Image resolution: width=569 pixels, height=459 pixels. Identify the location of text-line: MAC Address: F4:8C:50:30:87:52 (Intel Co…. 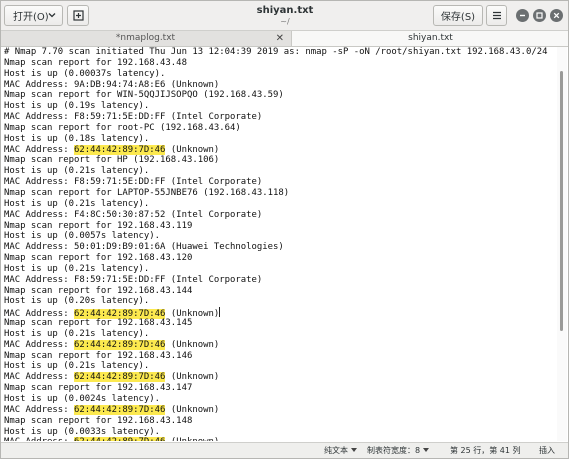
(133, 214).